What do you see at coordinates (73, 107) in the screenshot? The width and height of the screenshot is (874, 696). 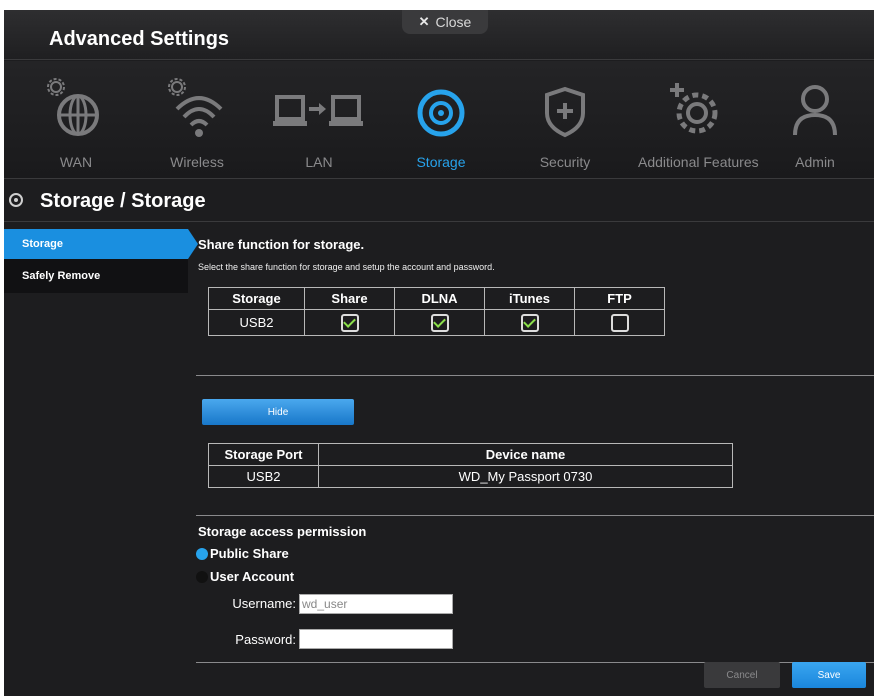 I see `globe-gear-icon` at bounding box center [73, 107].